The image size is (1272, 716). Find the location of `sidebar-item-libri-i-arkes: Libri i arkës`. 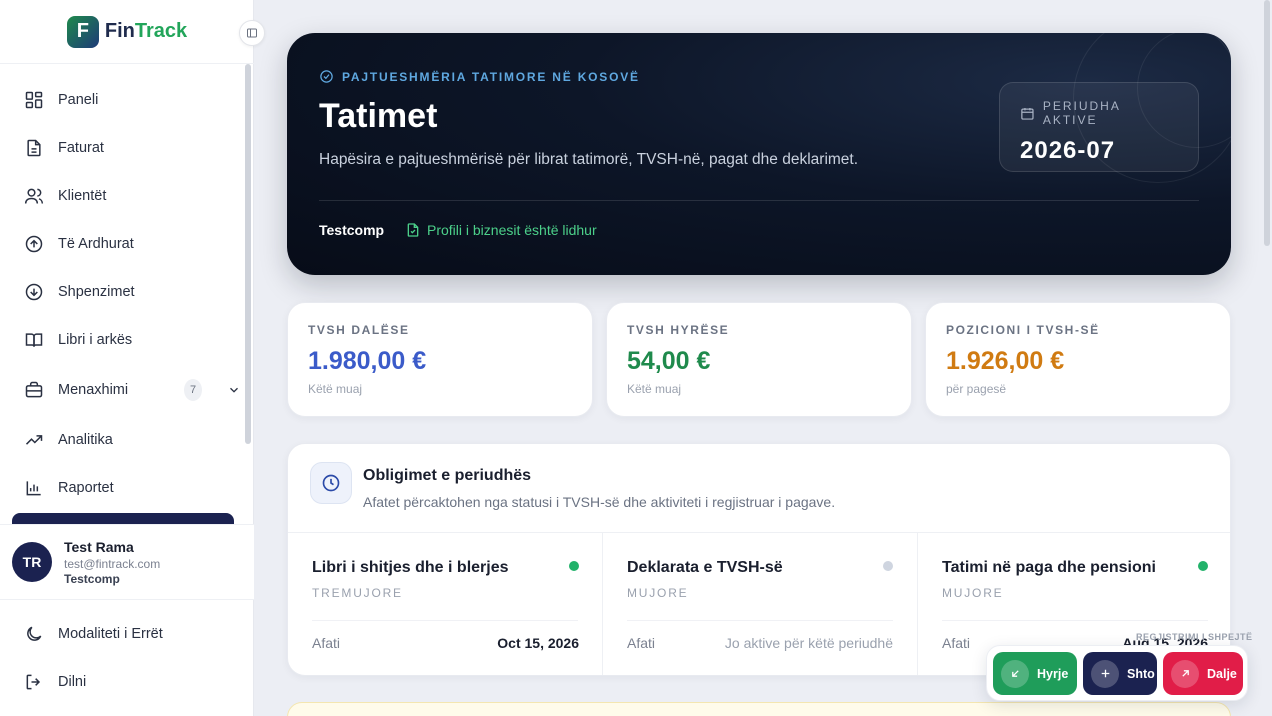

sidebar-item-libri-i-arkes: Libri i arkës is located at coordinates (122, 340).